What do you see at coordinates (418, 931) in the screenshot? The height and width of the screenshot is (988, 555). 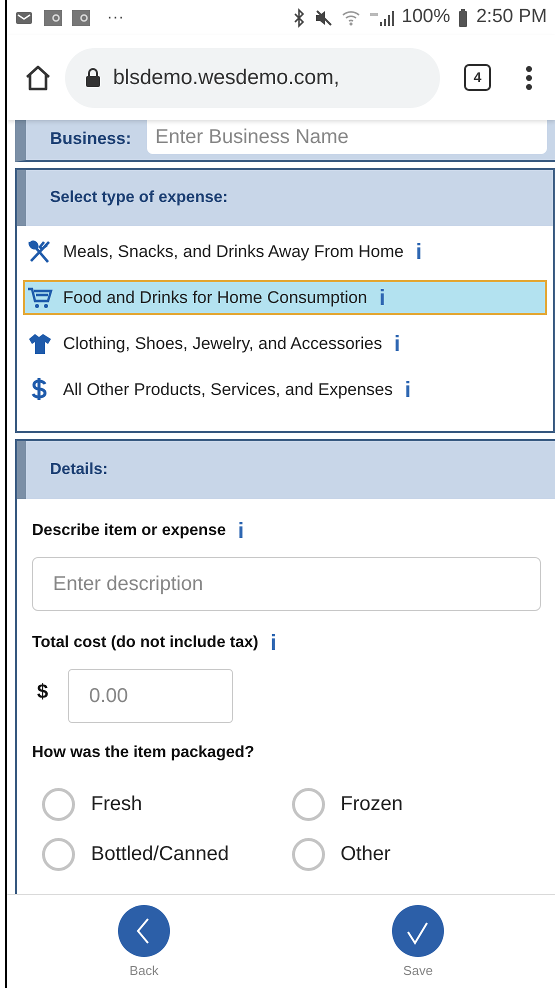 I see `checkmark-icon` at bounding box center [418, 931].